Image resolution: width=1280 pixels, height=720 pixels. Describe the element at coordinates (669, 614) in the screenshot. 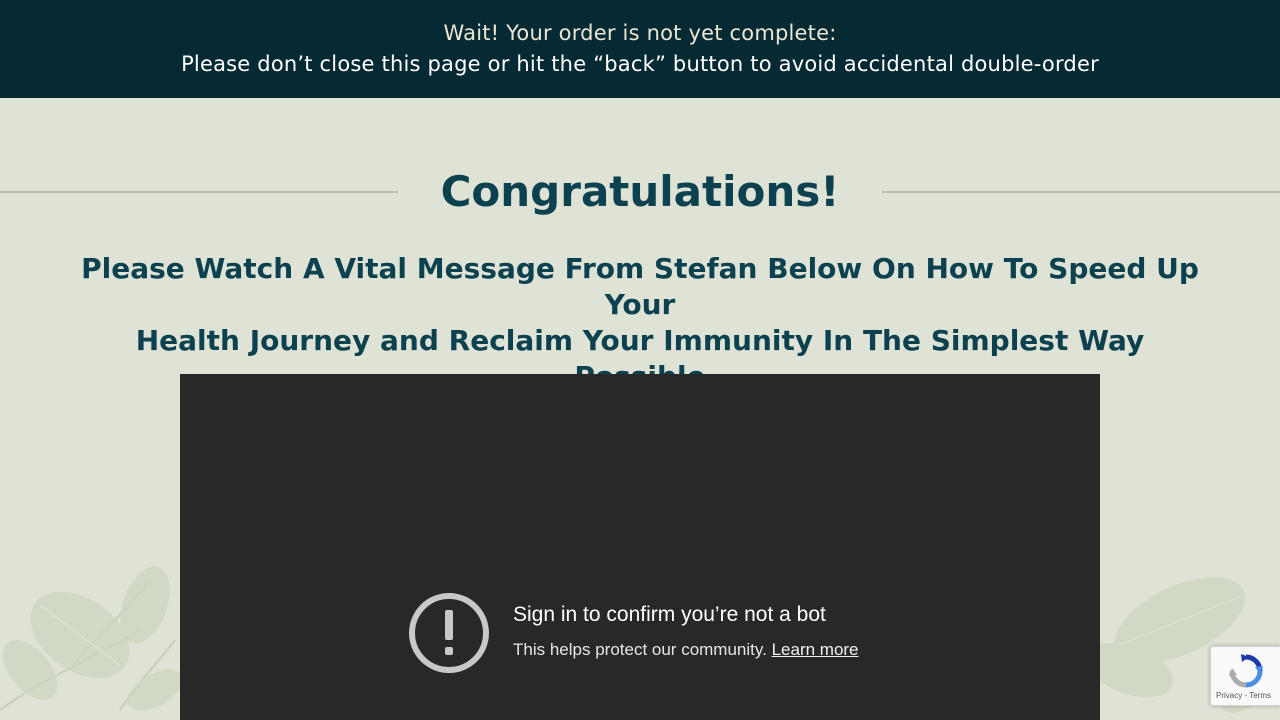

I see `bot-check-heading: Sign in to confirm you’re not a bot` at that location.